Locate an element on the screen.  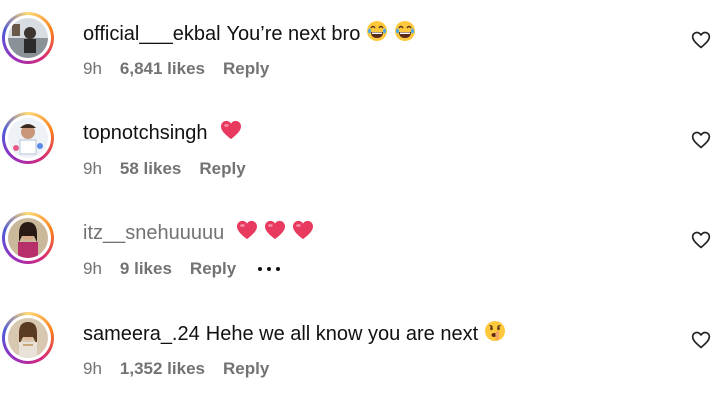
comment-username: itz__snehuuuuu is located at coordinates (153, 233).